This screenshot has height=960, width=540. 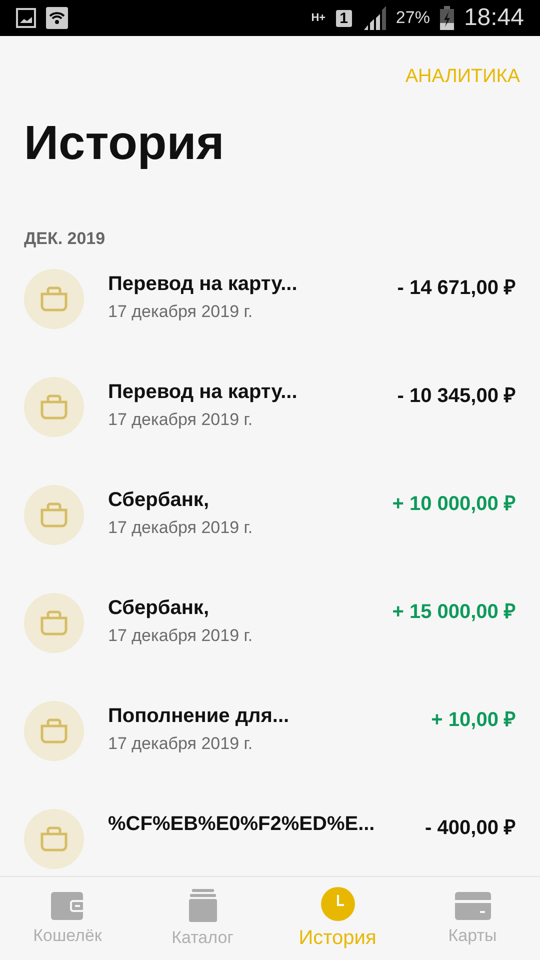 What do you see at coordinates (26, 18) in the screenshot?
I see `image-icon` at bounding box center [26, 18].